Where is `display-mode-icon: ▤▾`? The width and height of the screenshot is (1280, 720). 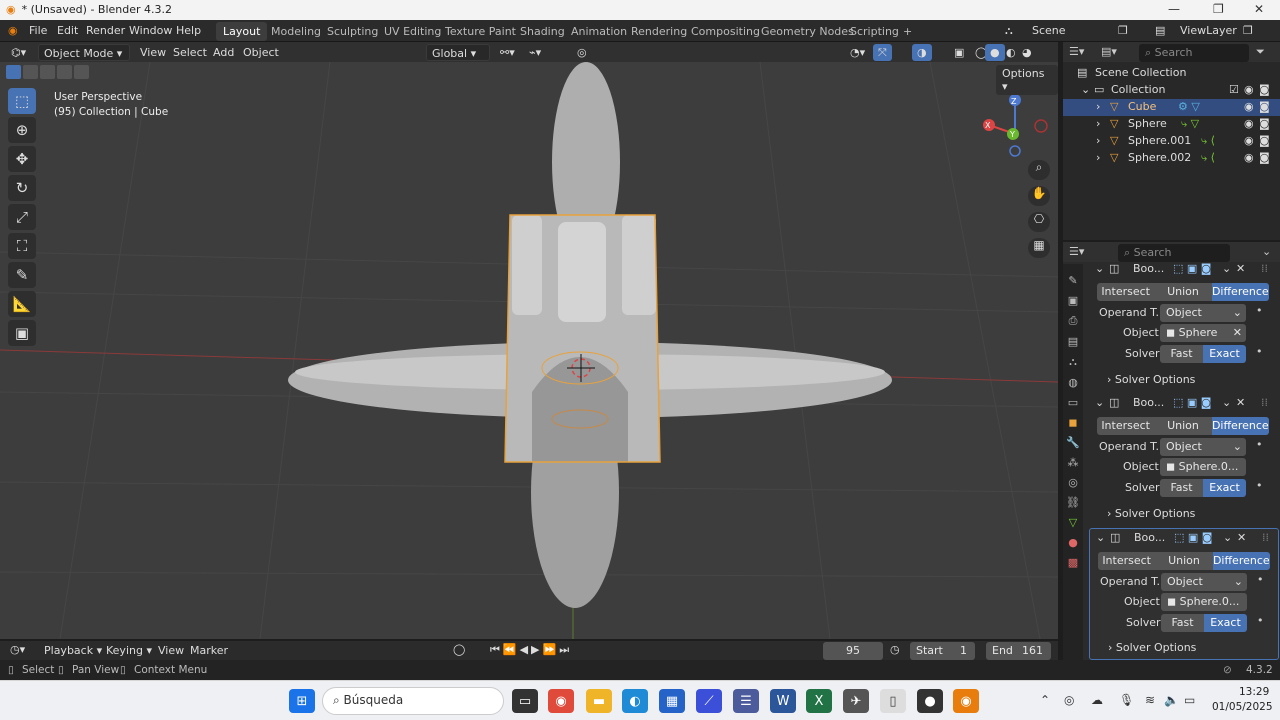
display-mode-icon: ▤▾ is located at coordinates (1109, 51).